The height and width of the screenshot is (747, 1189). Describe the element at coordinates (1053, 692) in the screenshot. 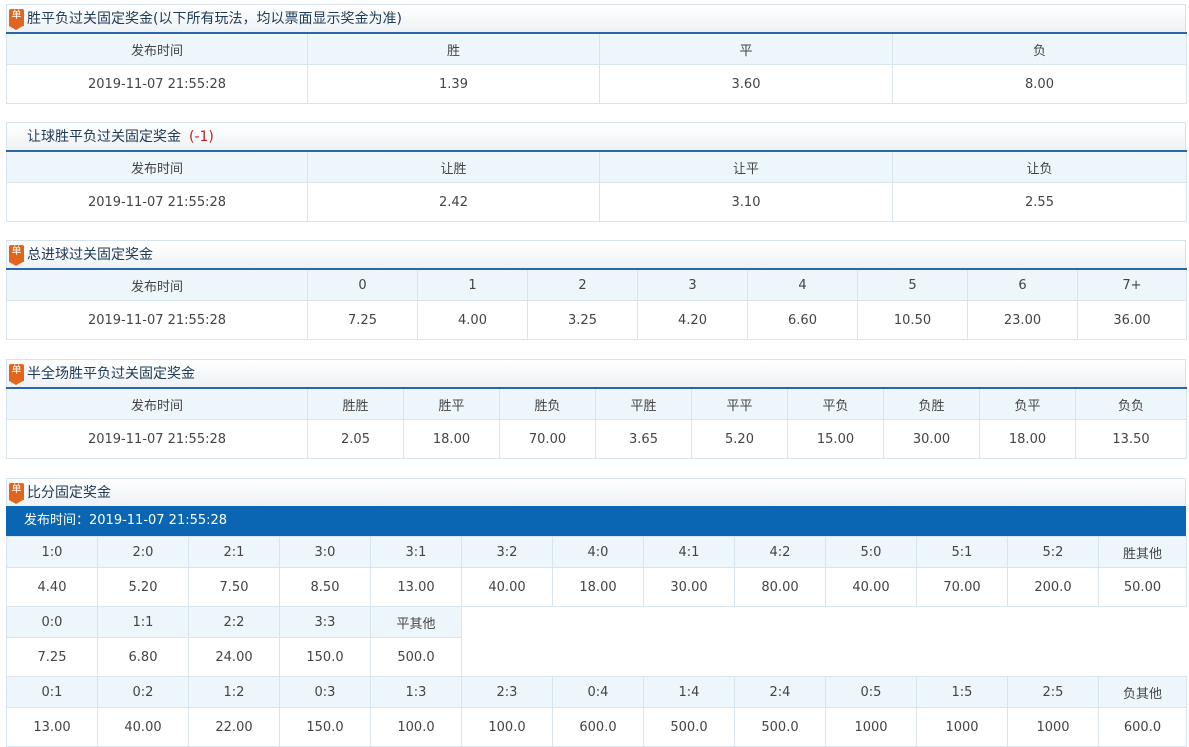

I see `score-header-cell: 2:5` at that location.